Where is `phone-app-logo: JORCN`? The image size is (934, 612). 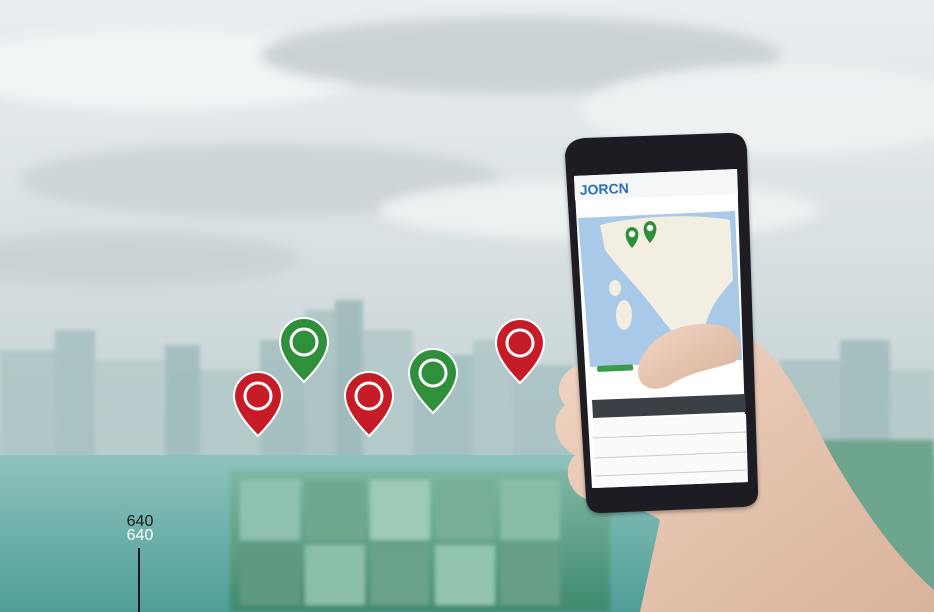 phone-app-logo: JORCN is located at coordinates (604, 189).